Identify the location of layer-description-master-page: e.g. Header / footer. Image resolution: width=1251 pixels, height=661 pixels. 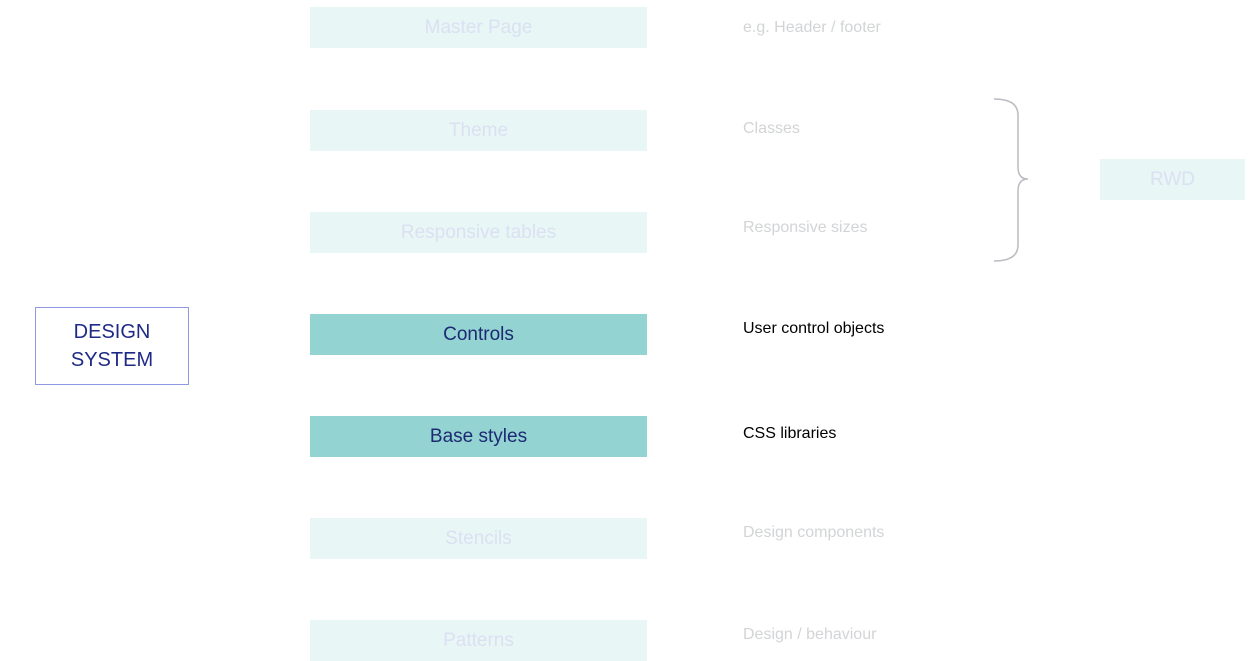
(812, 27).